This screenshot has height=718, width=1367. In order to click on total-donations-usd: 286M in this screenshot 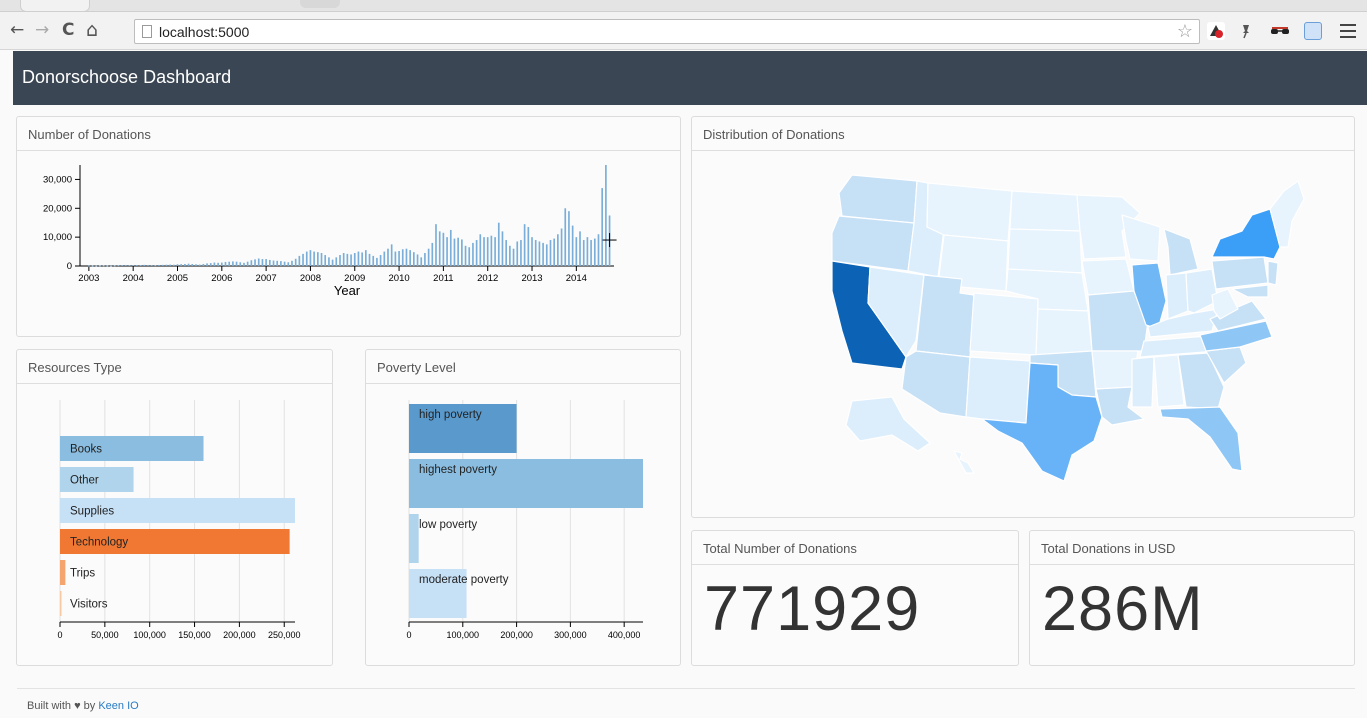, I will do `click(1123, 609)`.